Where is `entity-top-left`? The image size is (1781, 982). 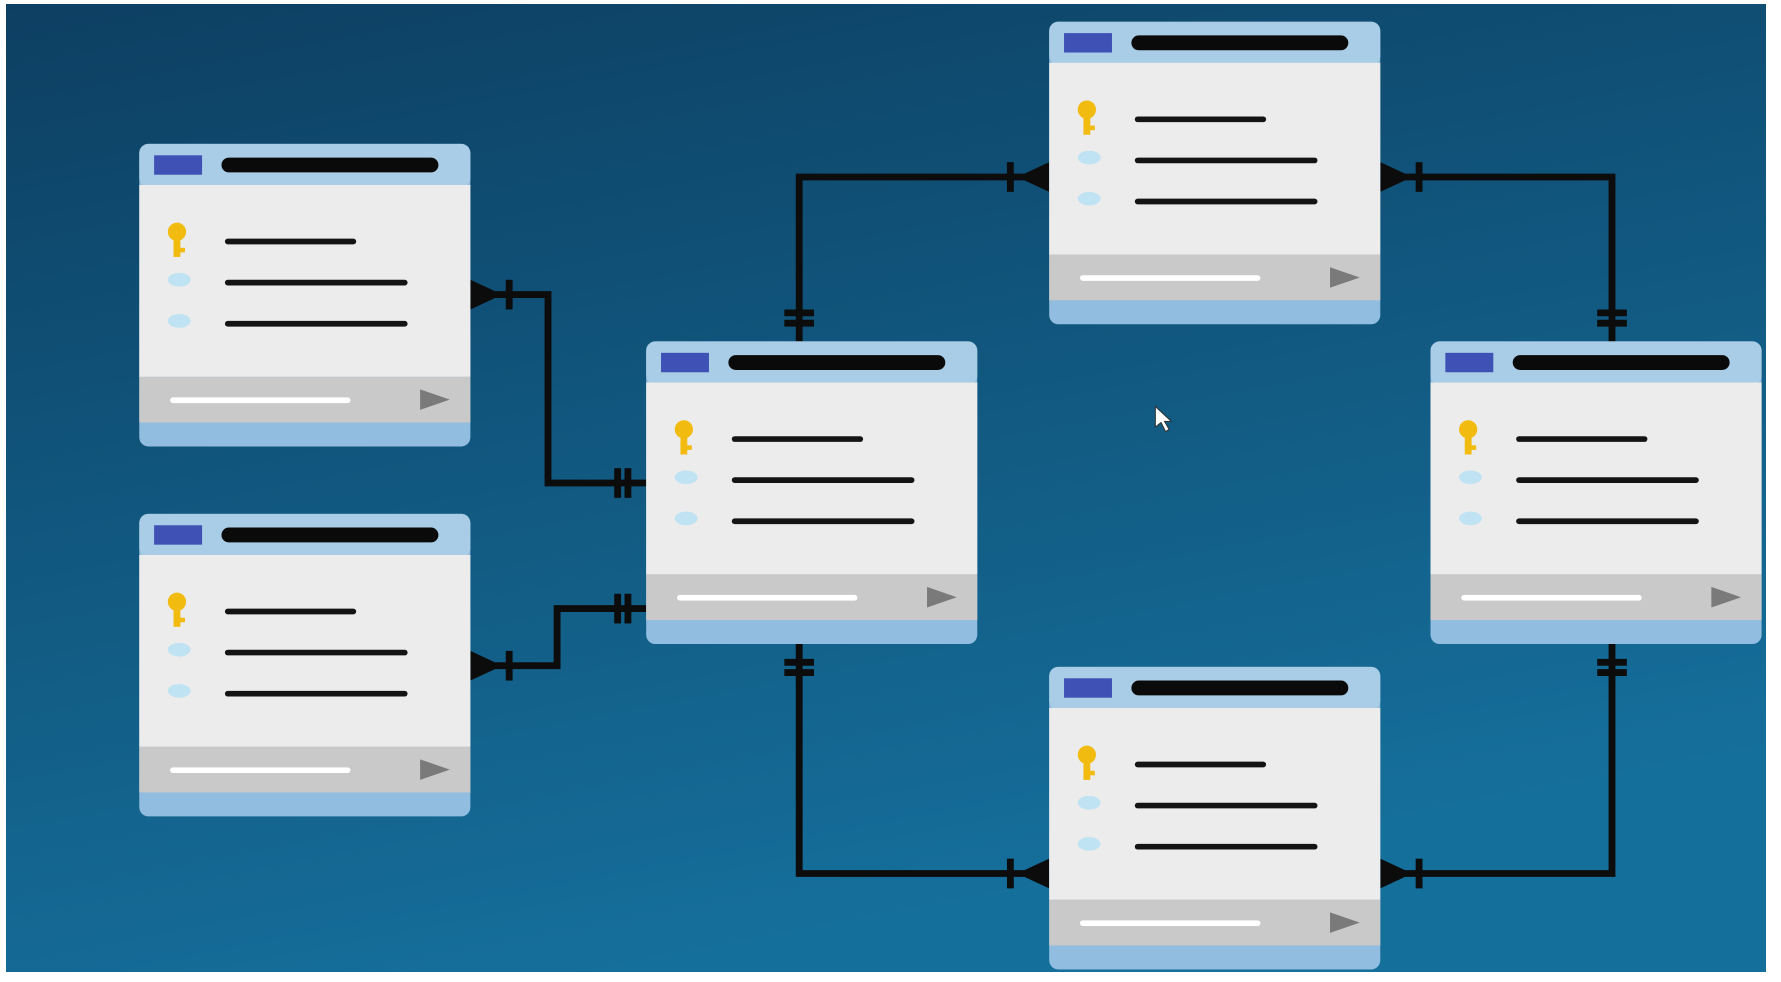 entity-top-left is located at coordinates (305, 295).